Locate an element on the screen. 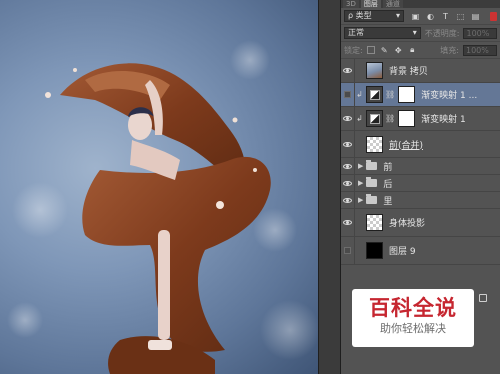 This screenshot has width=500, height=374. filter-icons: ▣ ◐ T ⬚ ▤ is located at coordinates (445, 16).